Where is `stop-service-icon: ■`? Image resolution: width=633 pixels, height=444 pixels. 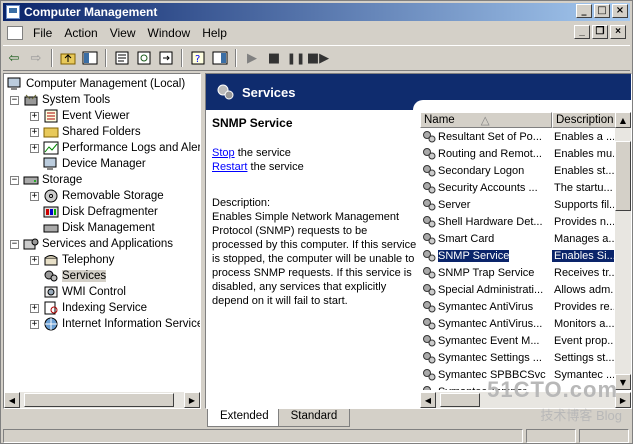 stop-service-icon: ■ is located at coordinates (274, 58).